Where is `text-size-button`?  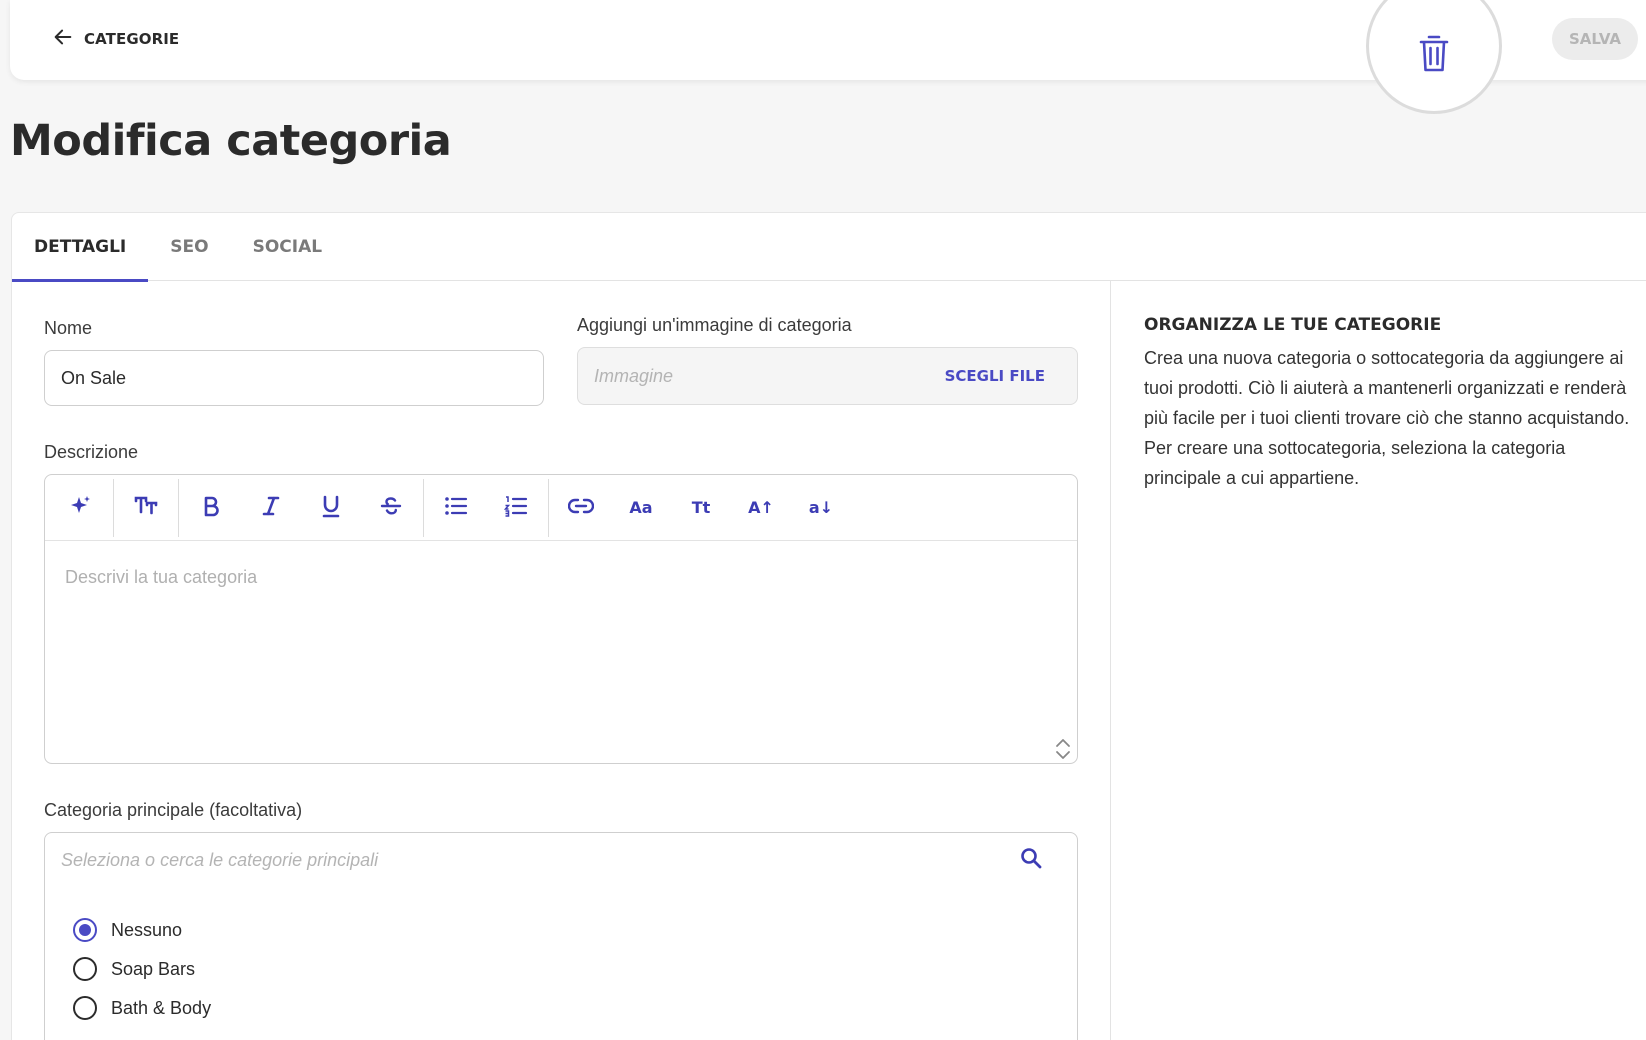
text-size-button is located at coordinates (146, 508).